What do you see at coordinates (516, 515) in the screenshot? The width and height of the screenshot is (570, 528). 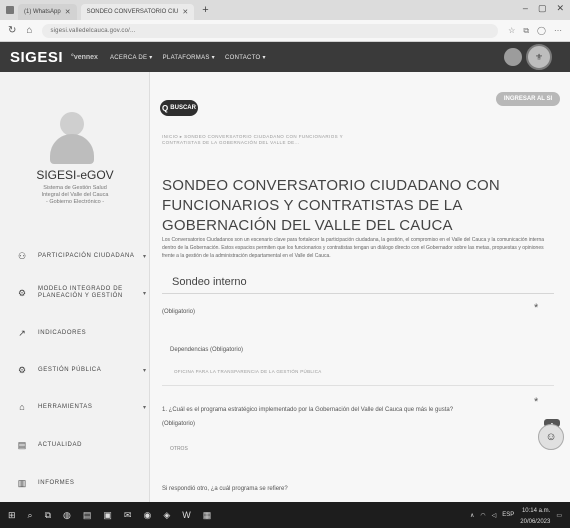 I see `system-tray: ∧ ◠ ◁ ESP 10:14 a.m. 20/06/2023 ▭` at bounding box center [516, 515].